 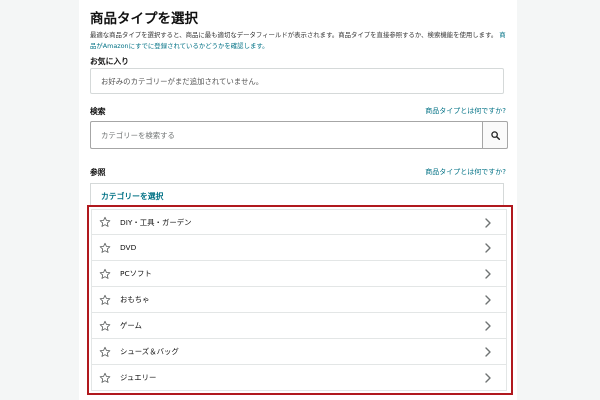 I want to click on search-help-link: 商品タイプとは何ですか?, so click(x=465, y=111).